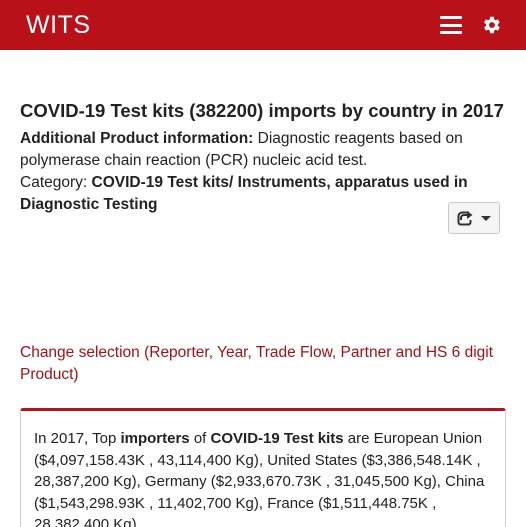 Image resolution: width=526 pixels, height=527 pixels. What do you see at coordinates (77, 438) in the screenshot?
I see `summary-intro: In 2017, Top` at bounding box center [77, 438].